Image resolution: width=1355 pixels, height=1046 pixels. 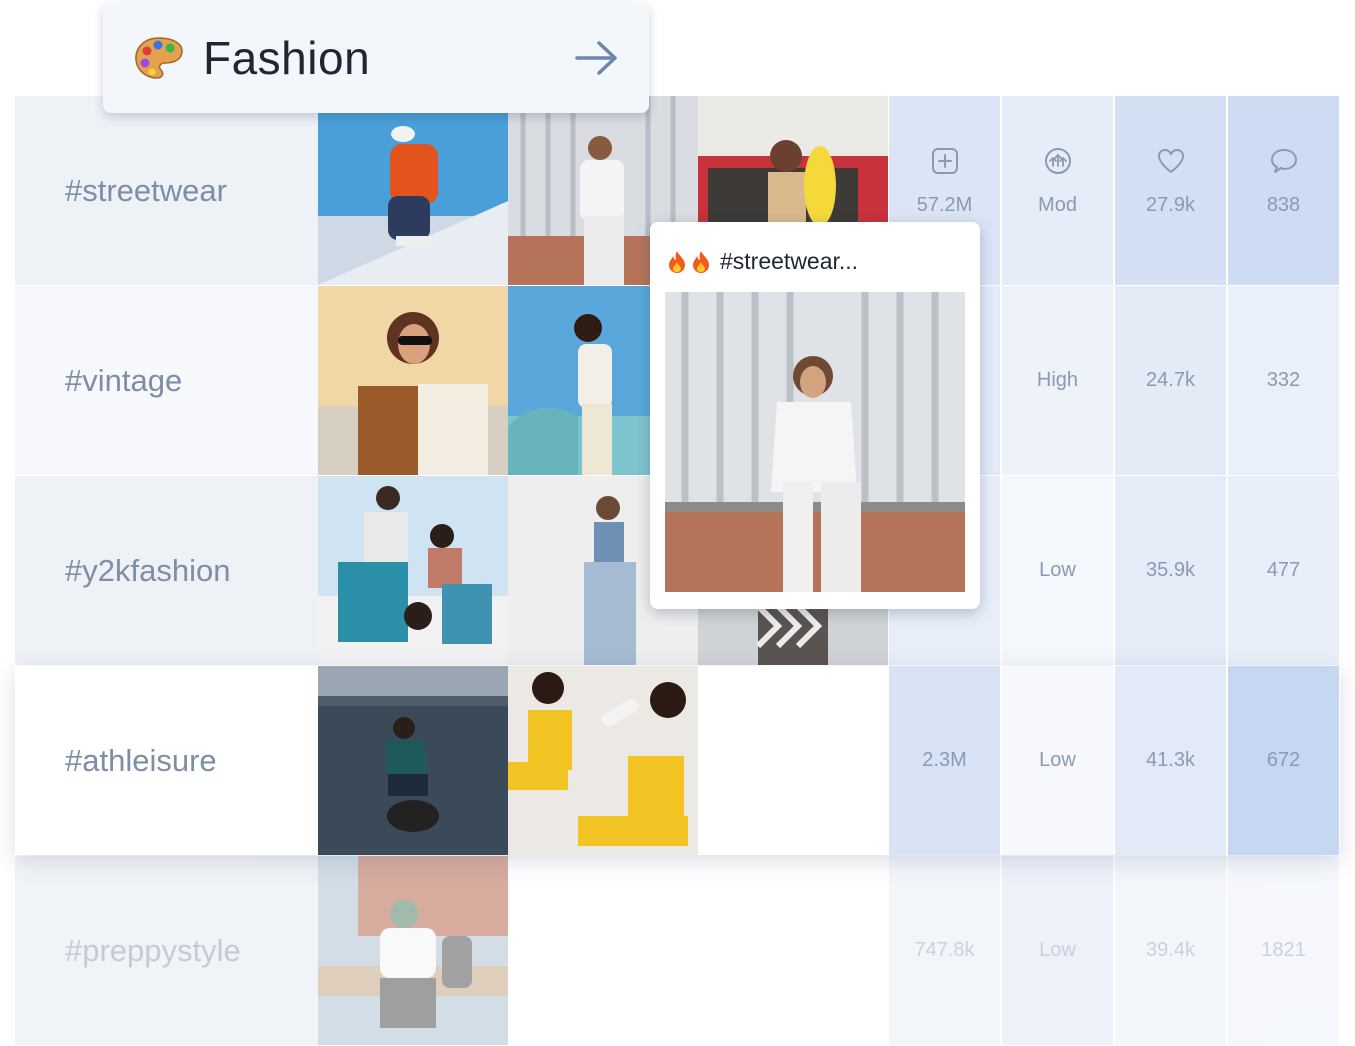 What do you see at coordinates (287, 57) in the screenshot?
I see `category-title: Fashion` at bounding box center [287, 57].